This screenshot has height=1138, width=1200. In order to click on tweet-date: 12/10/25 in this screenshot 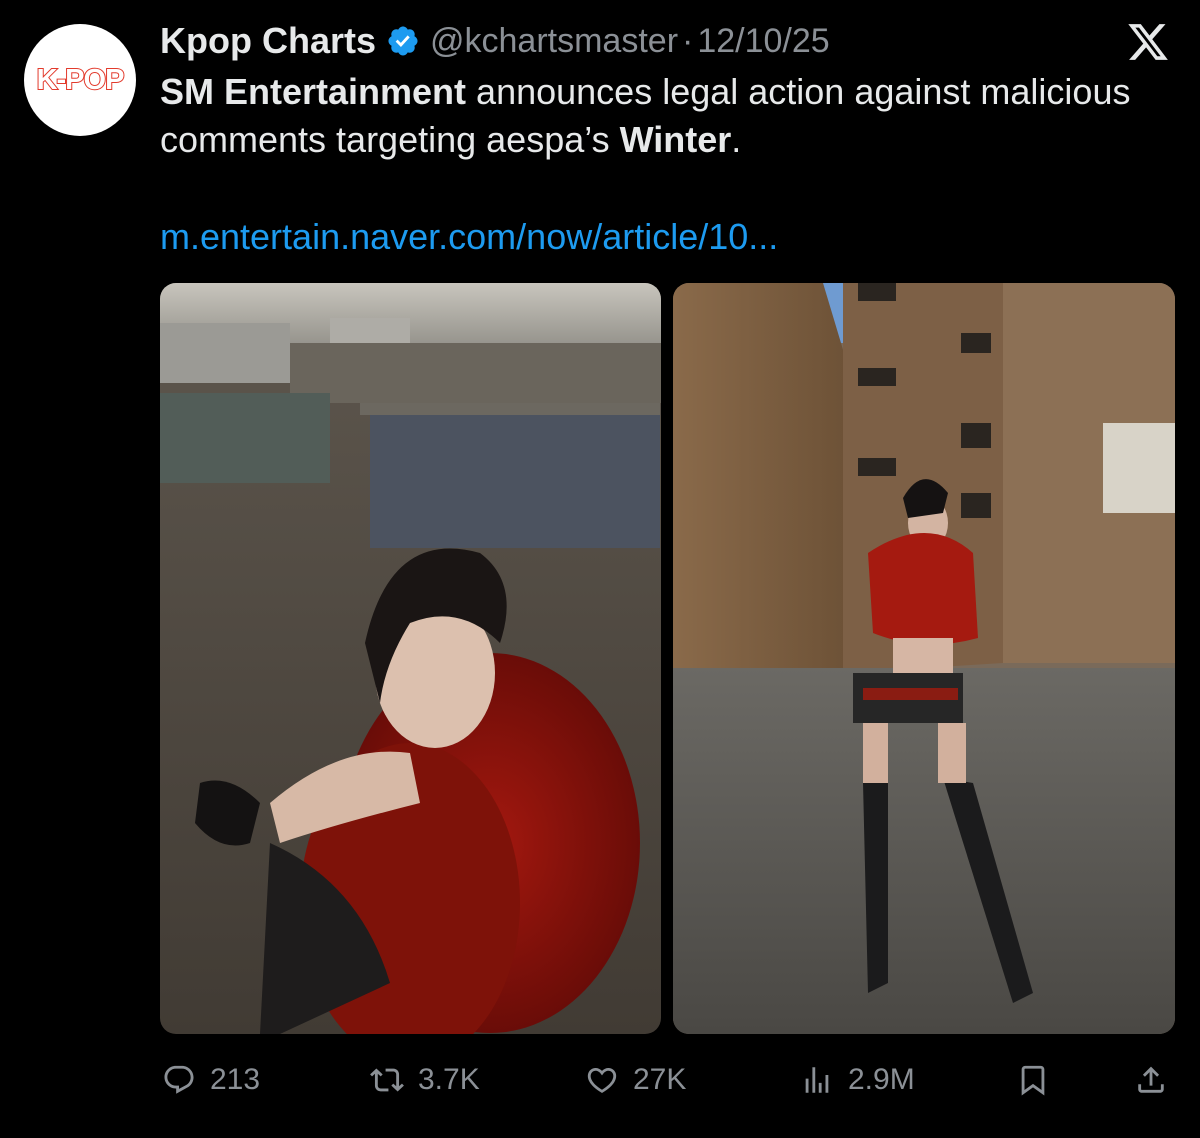, I will do `click(763, 41)`.